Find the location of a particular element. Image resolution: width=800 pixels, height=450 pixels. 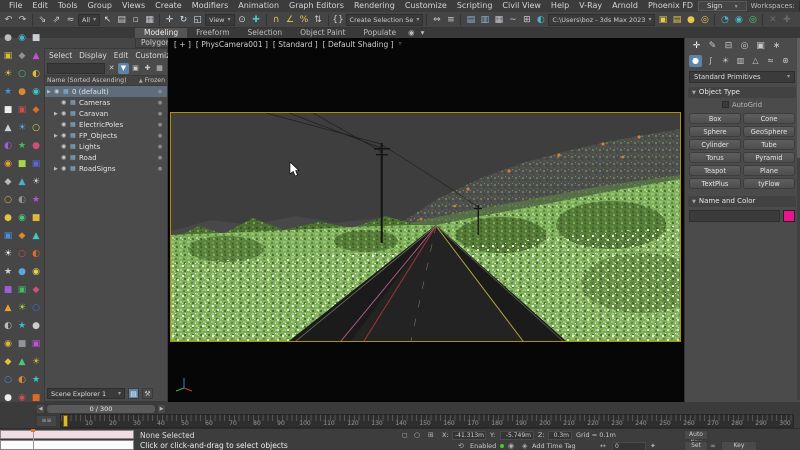

material-editor-icon: ◐ is located at coordinates (540, 20).